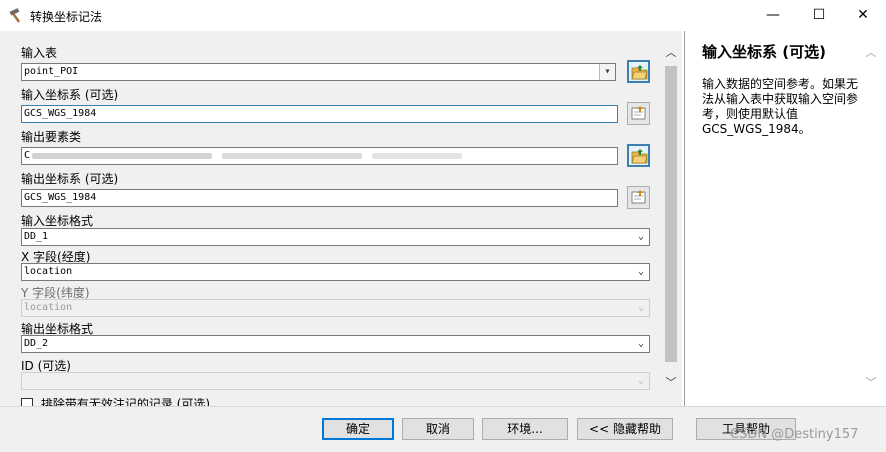  Describe the element at coordinates (358, 429) in the screenshot. I see `ok-button: 确定` at that location.